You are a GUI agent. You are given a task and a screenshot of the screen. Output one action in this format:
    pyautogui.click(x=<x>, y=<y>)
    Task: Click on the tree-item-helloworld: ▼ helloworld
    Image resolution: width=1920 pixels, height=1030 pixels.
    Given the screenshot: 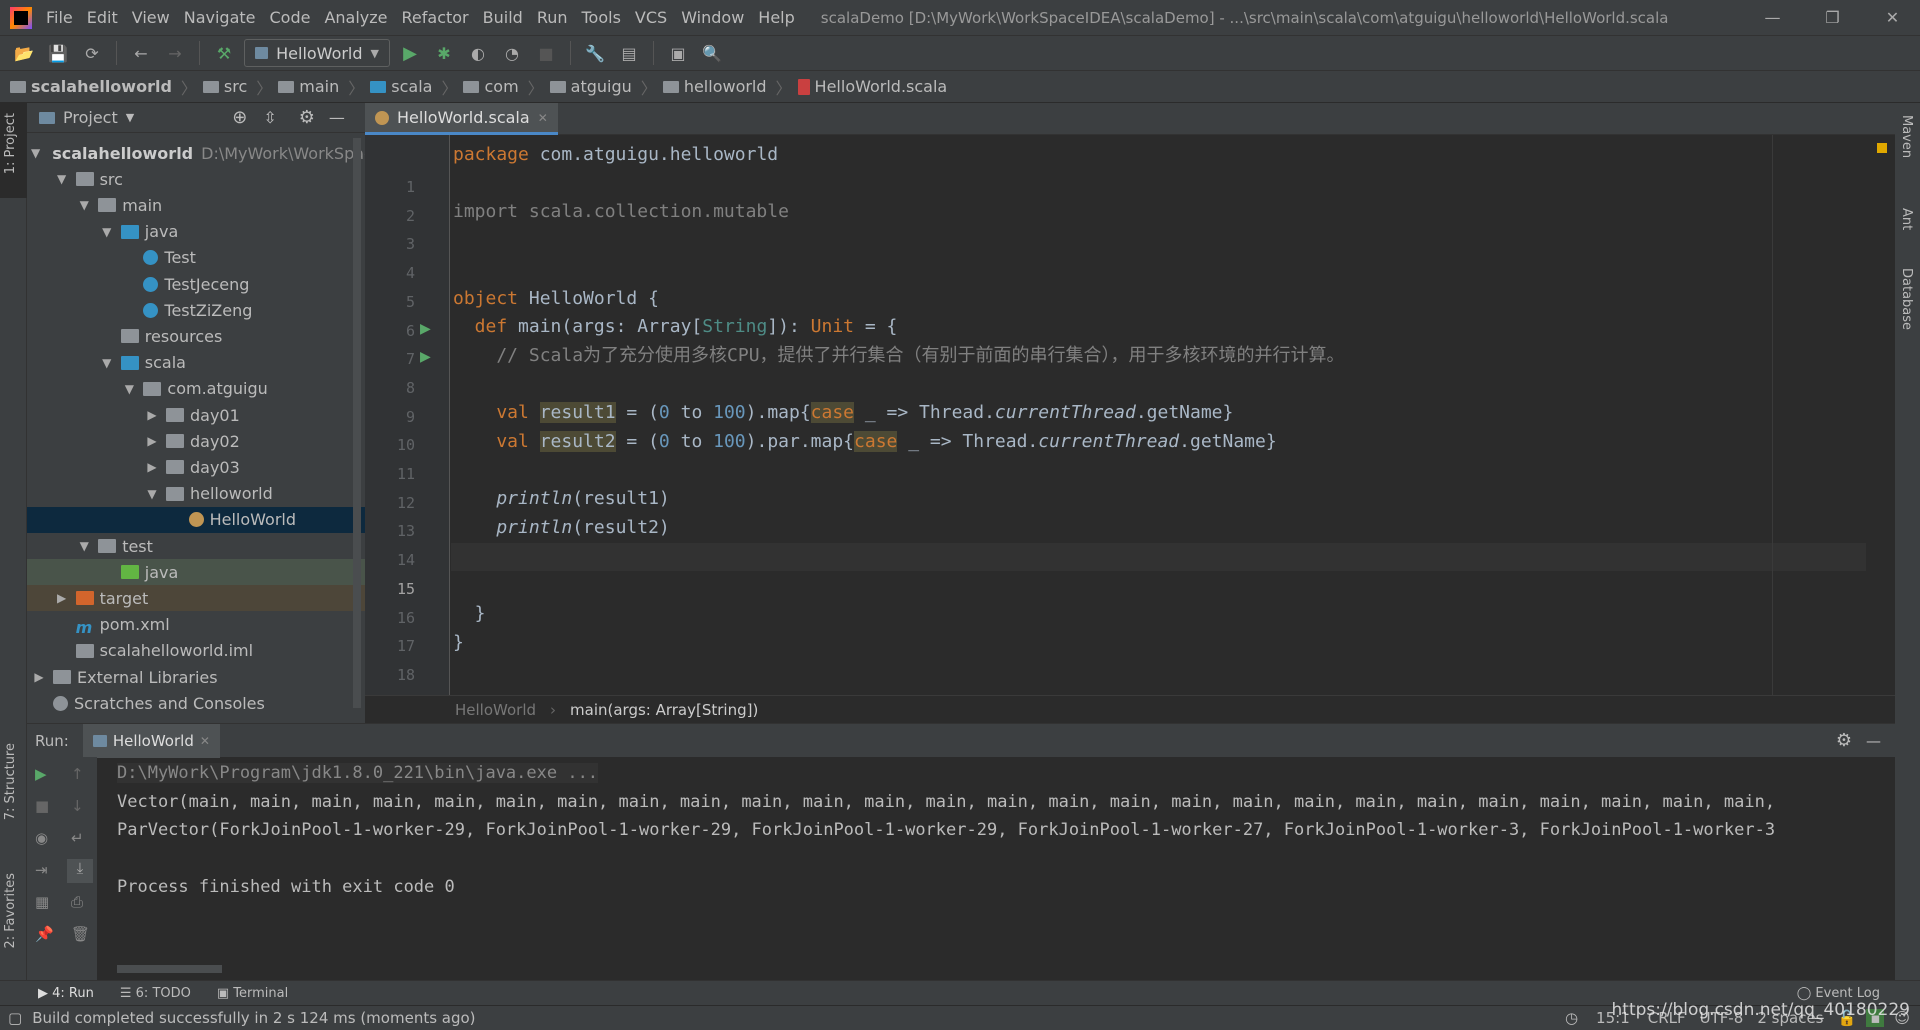 What is the action you would take?
    pyautogui.click(x=196, y=494)
    